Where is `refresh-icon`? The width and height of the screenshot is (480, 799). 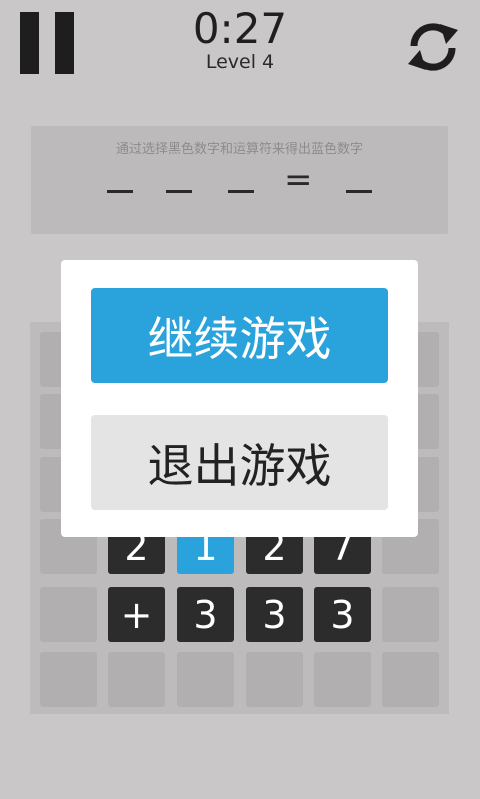 refresh-icon is located at coordinates (433, 47).